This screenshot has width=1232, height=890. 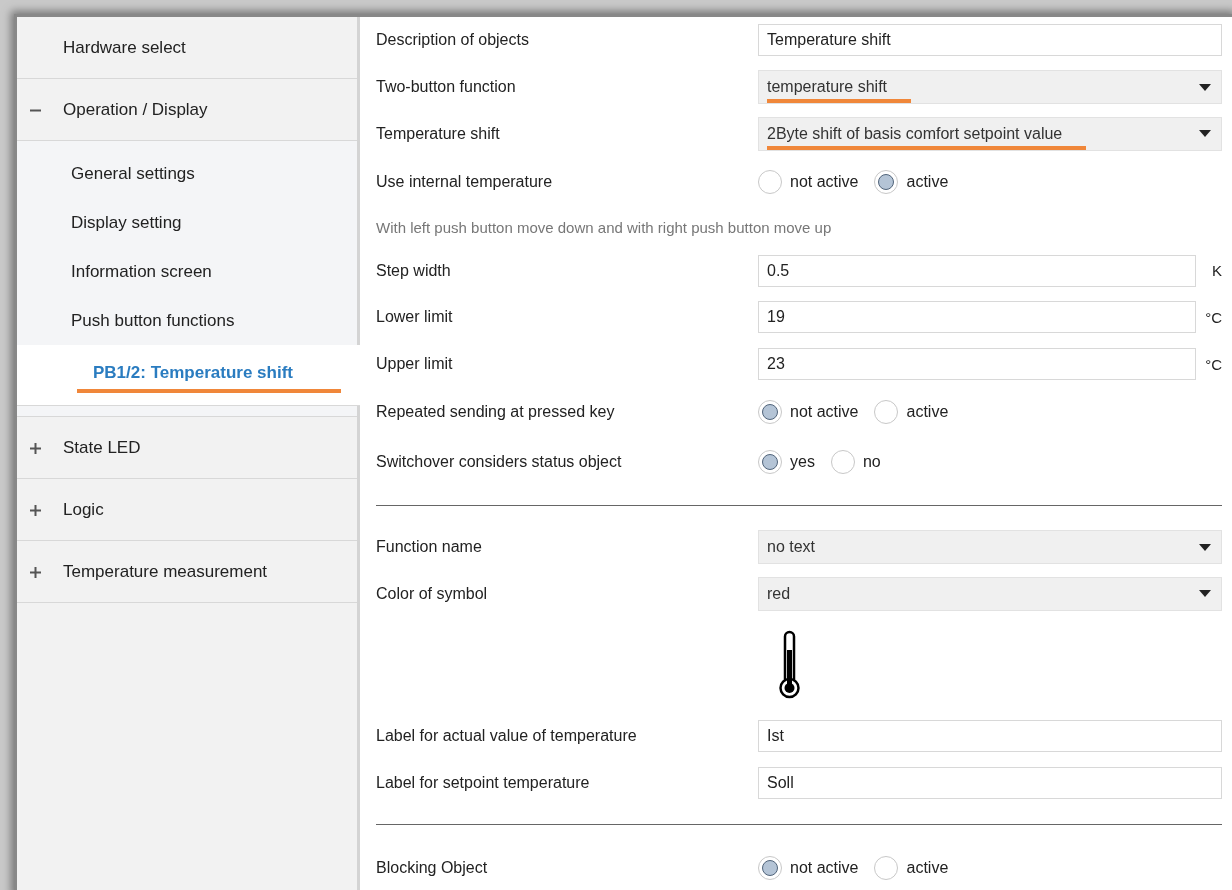 I want to click on field-label: Step width, so click(x=414, y=270).